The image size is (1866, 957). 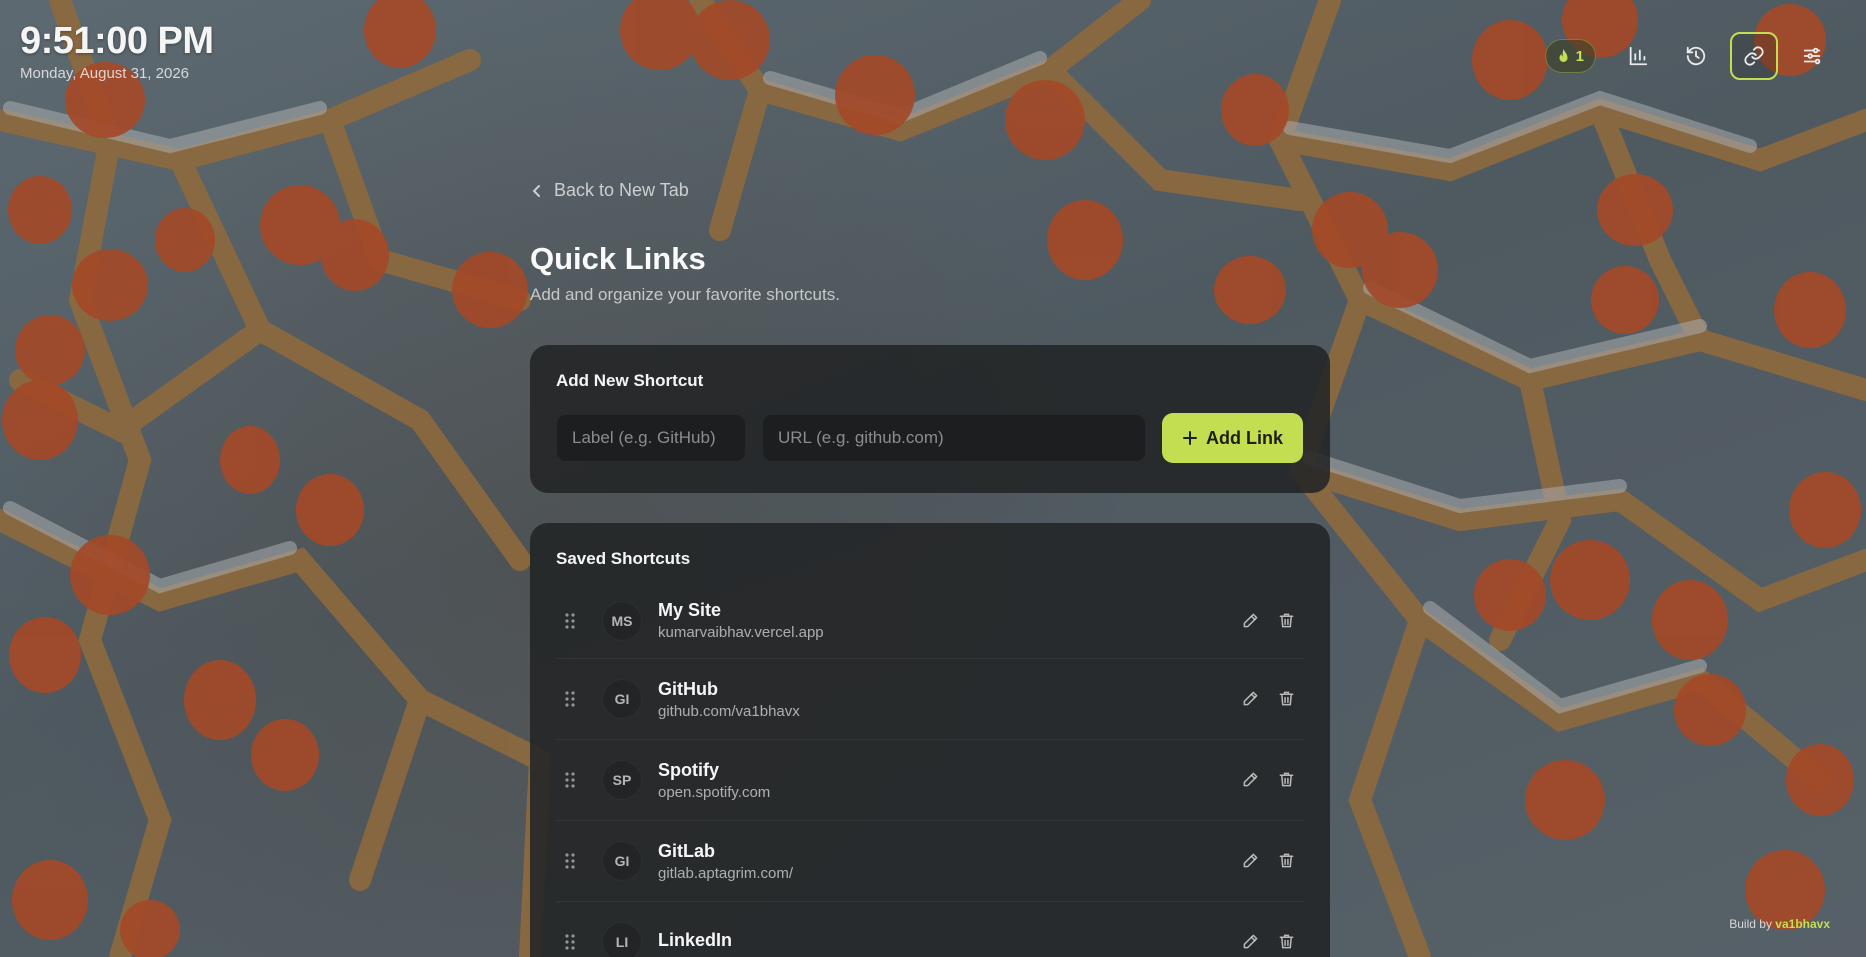 I want to click on shortcut-url: open.spotify.com, so click(x=714, y=792).